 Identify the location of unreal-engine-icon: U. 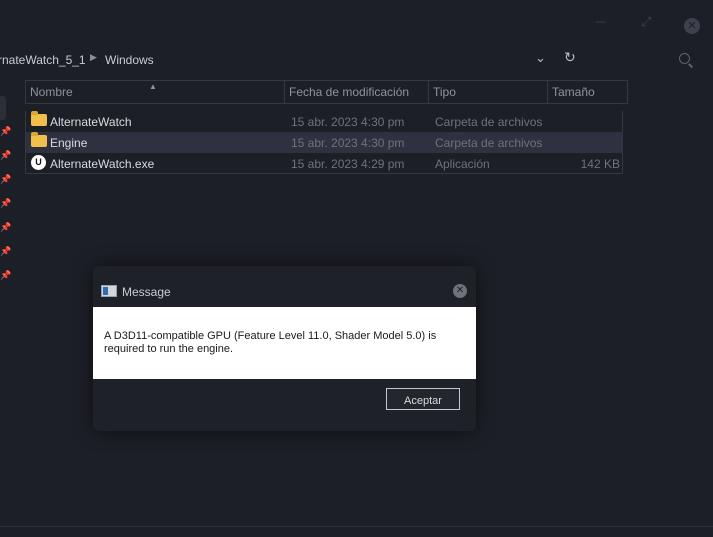
(38, 162).